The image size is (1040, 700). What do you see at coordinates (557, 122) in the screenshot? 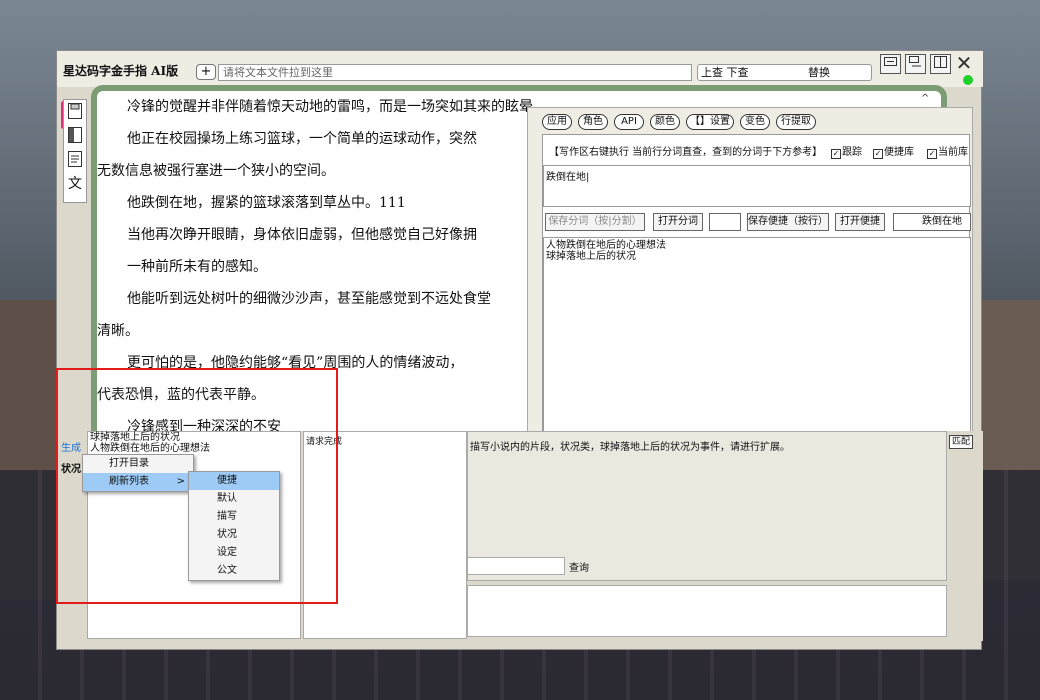
I see `tab-apply: 应用` at bounding box center [557, 122].